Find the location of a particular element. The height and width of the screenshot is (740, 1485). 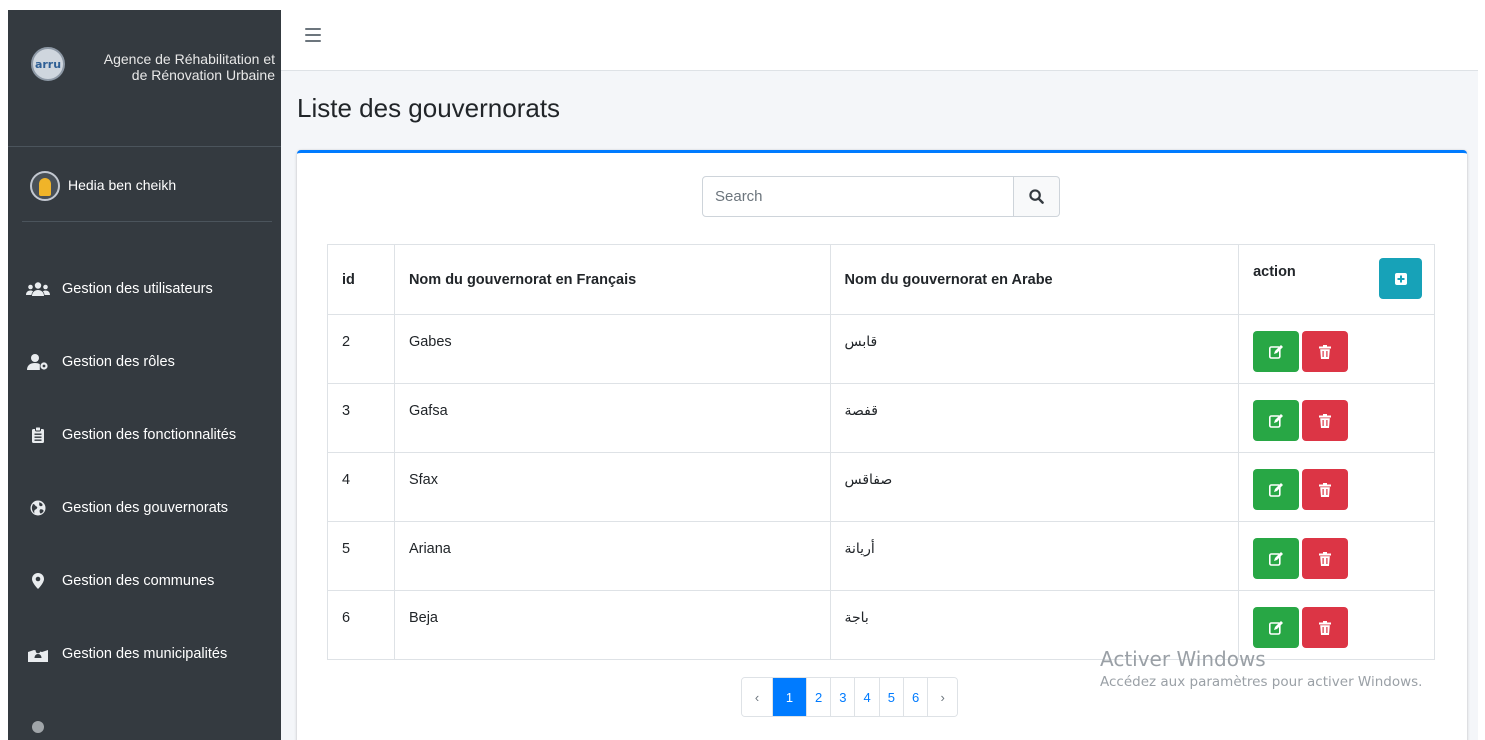

globe-icon is located at coordinates (38, 508).